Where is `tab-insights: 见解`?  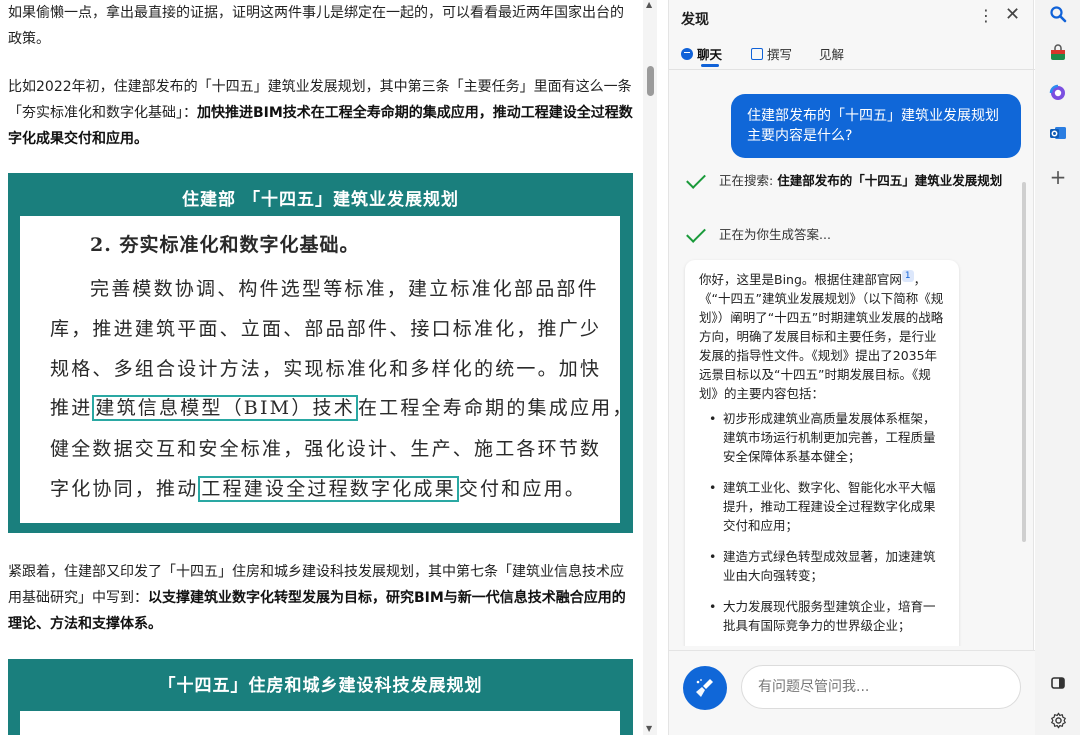 tab-insights: 见解 is located at coordinates (831, 53).